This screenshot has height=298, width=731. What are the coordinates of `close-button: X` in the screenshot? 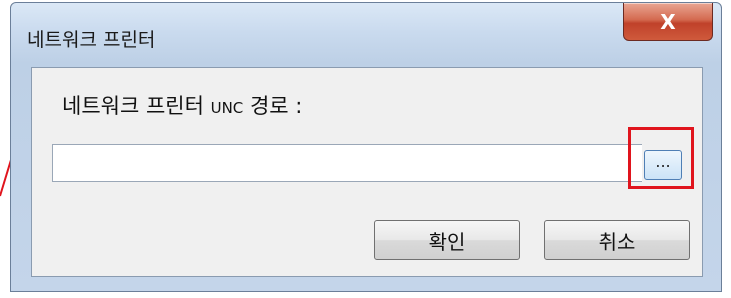 It's located at (668, 22).